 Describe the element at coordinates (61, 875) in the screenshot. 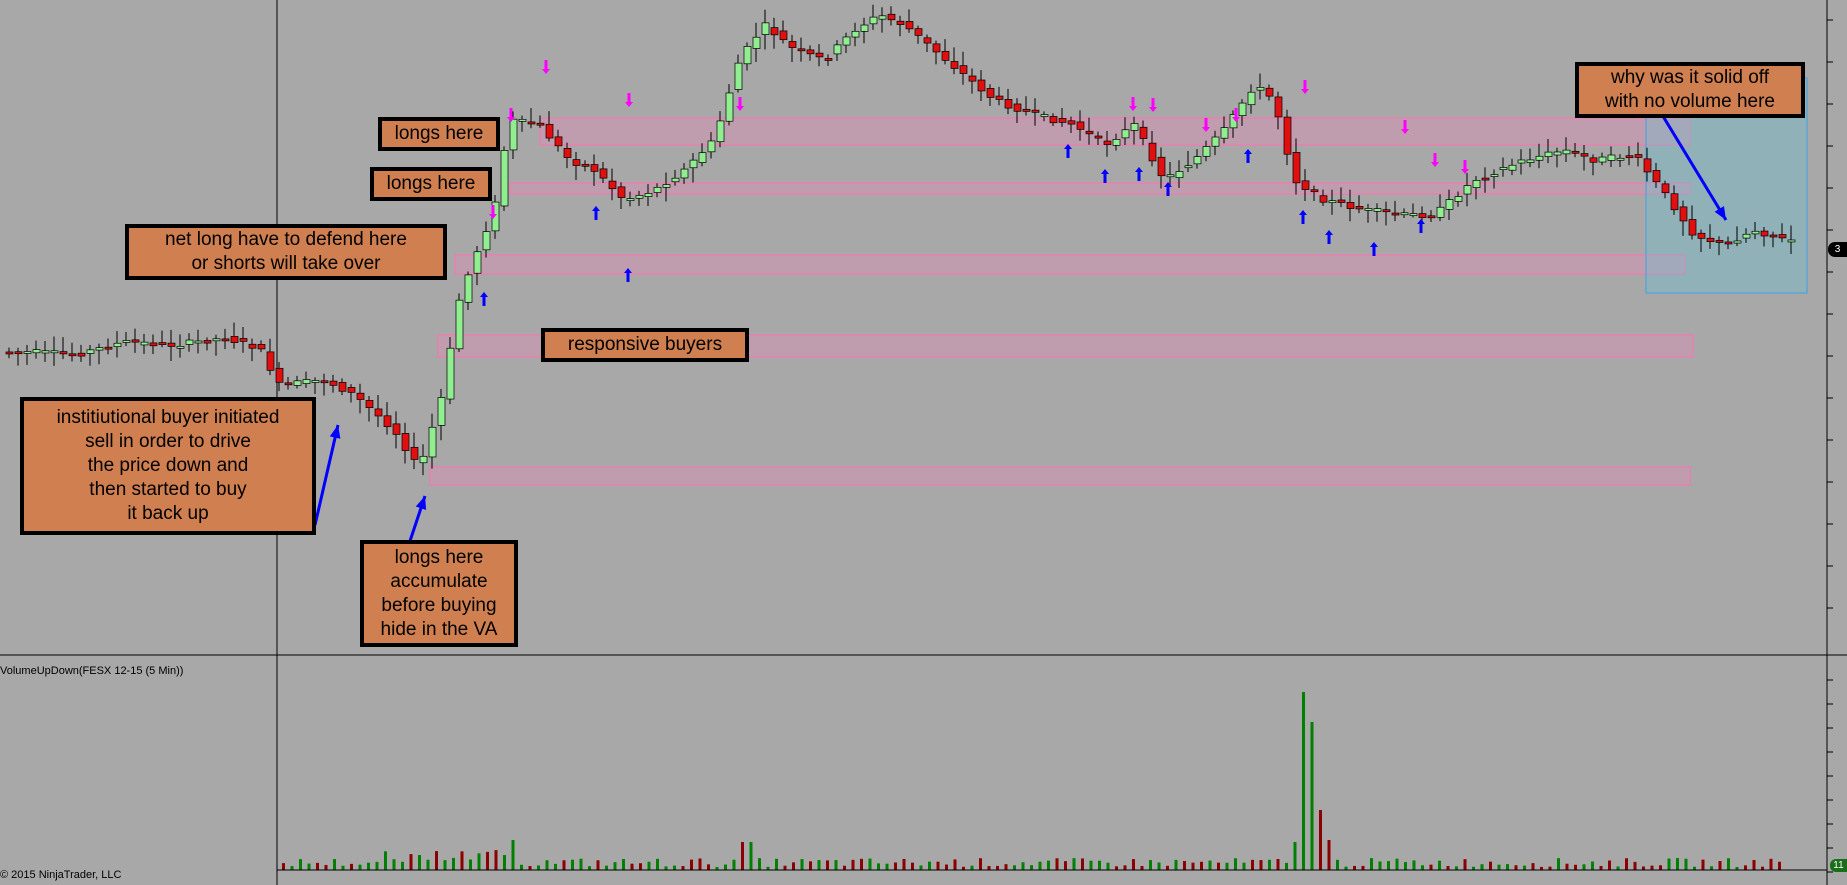

I see `copyright-text: © 2015 NinjaTrader, LLC` at that location.